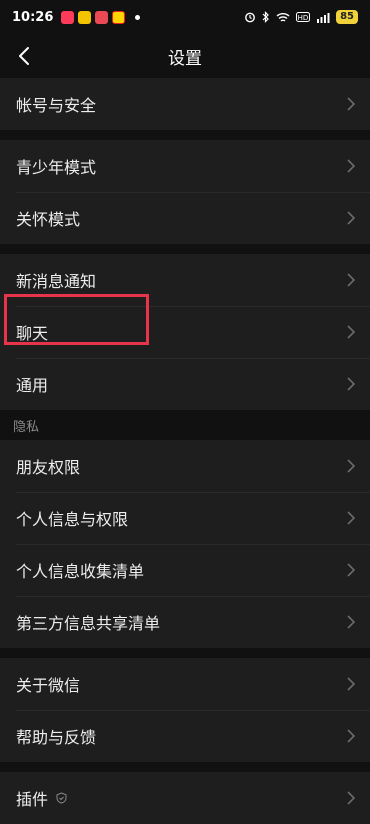  Describe the element at coordinates (32, 333) in the screenshot. I see `item-label: 聊天` at that location.